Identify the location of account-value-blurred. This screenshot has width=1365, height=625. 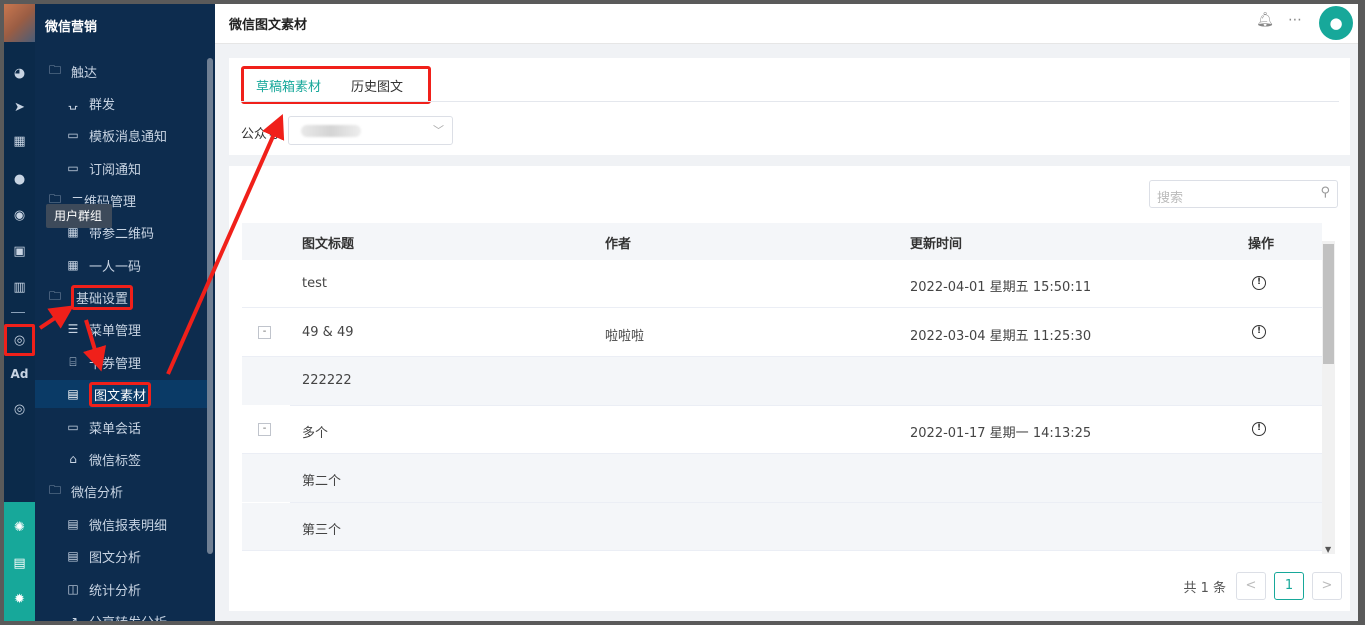
(331, 131).